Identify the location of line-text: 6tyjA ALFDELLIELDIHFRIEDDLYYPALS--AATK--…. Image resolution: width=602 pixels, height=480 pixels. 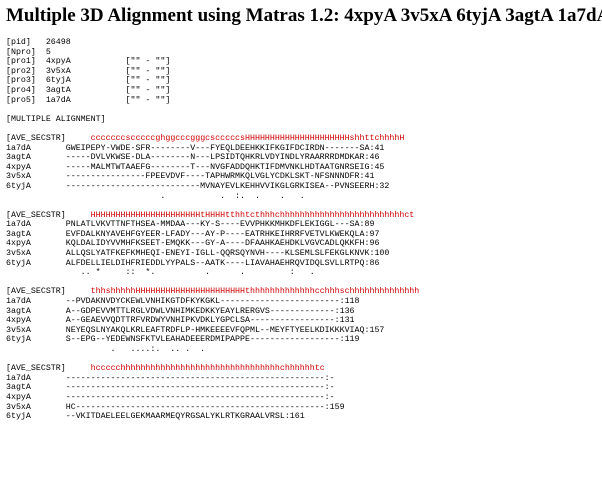
(193, 263).